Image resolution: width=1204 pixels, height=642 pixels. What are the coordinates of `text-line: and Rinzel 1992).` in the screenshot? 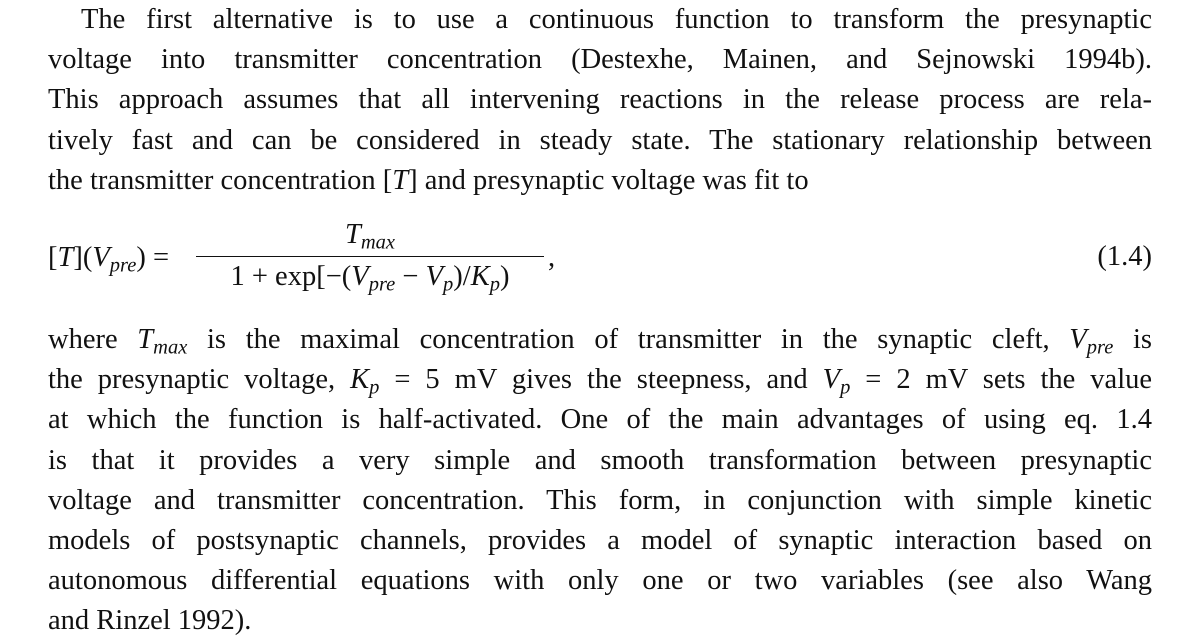 It's located at (150, 621).